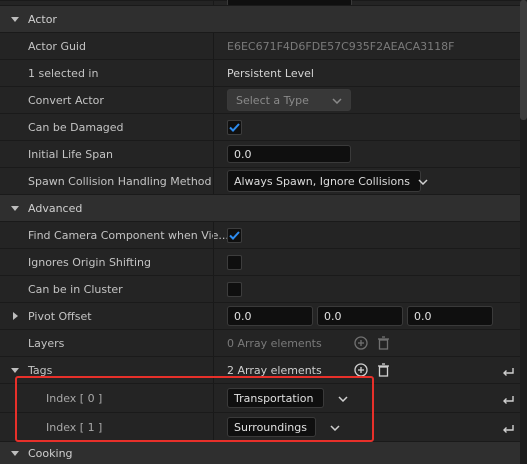 The width and height of the screenshot is (527, 464). I want to click on row-convert-actor: Convert Actor Select a Type, so click(260, 99).